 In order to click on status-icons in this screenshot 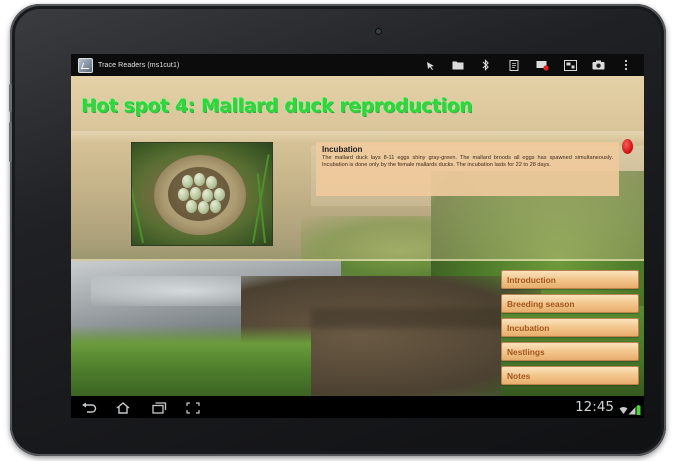, I will do `click(630, 410)`.